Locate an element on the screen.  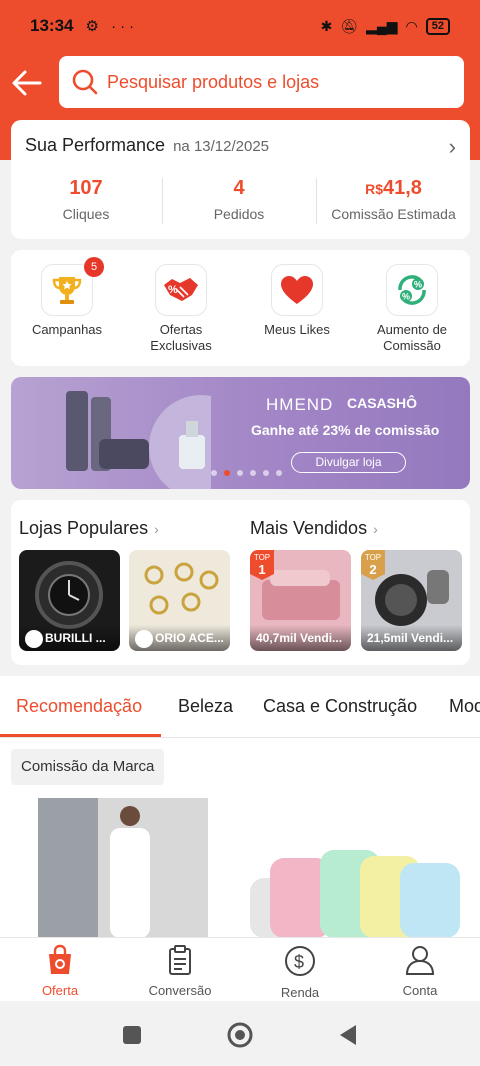
metric-clicks: 107 Cliques is located at coordinates (86, 199).